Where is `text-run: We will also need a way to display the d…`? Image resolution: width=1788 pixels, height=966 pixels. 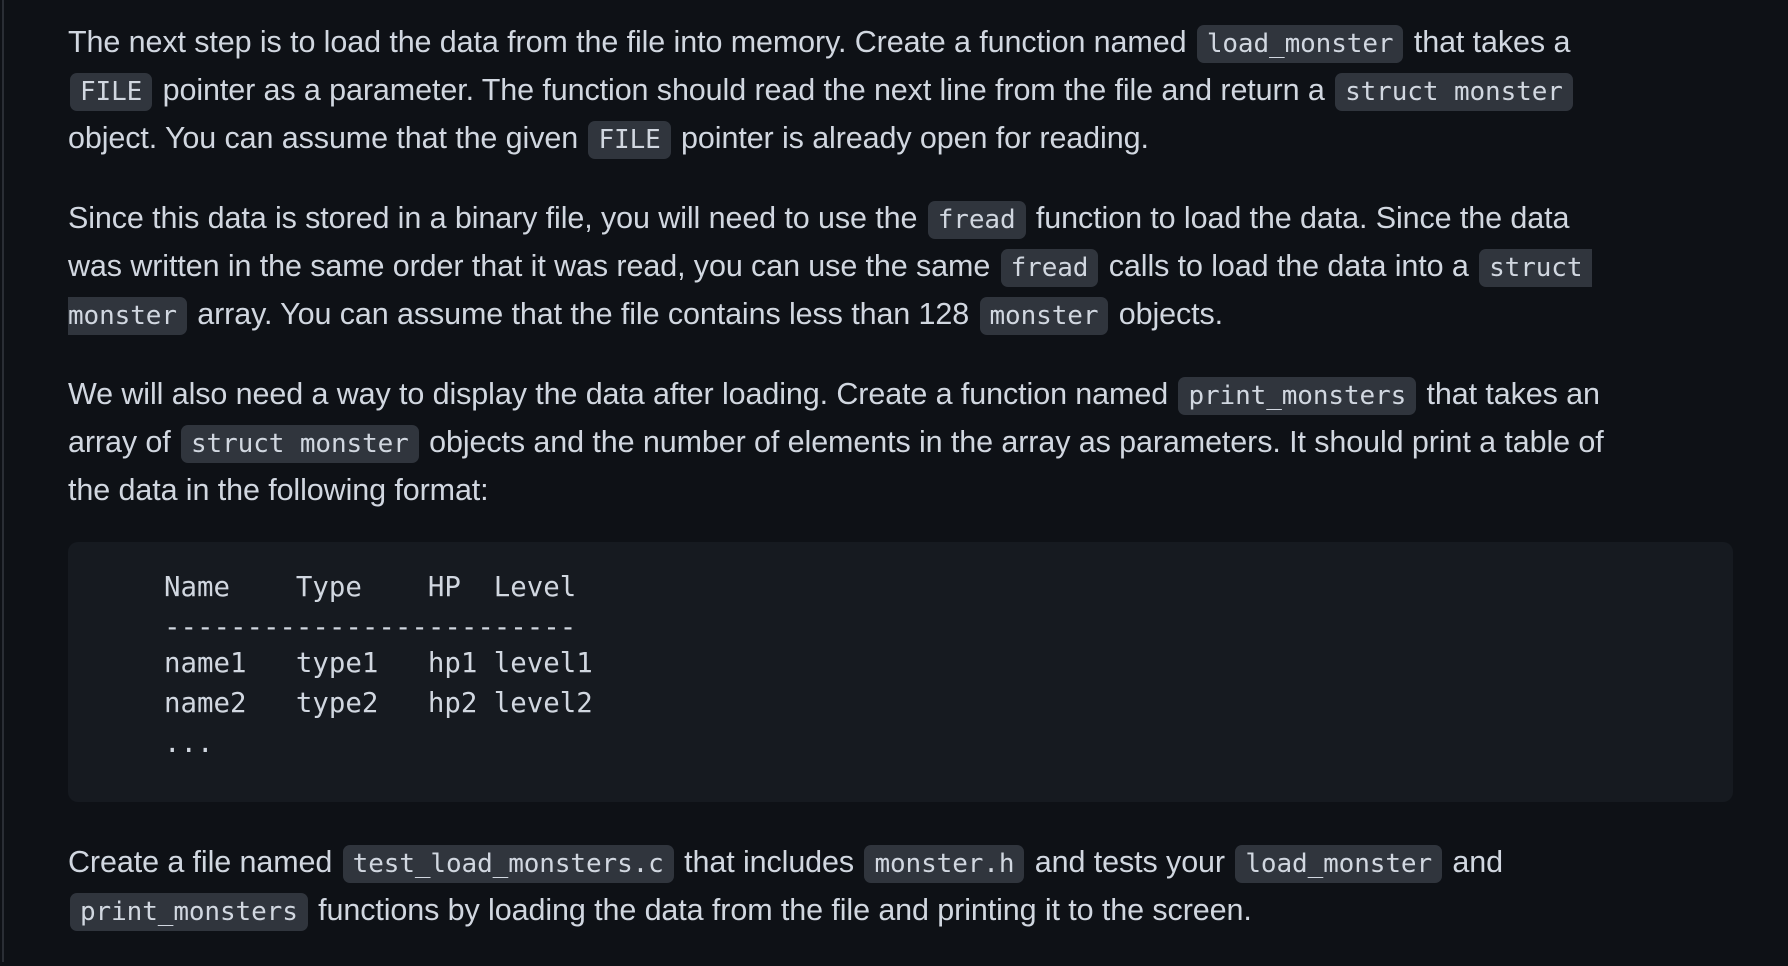
text-run: We will also need a way to display the d… is located at coordinates (622, 394).